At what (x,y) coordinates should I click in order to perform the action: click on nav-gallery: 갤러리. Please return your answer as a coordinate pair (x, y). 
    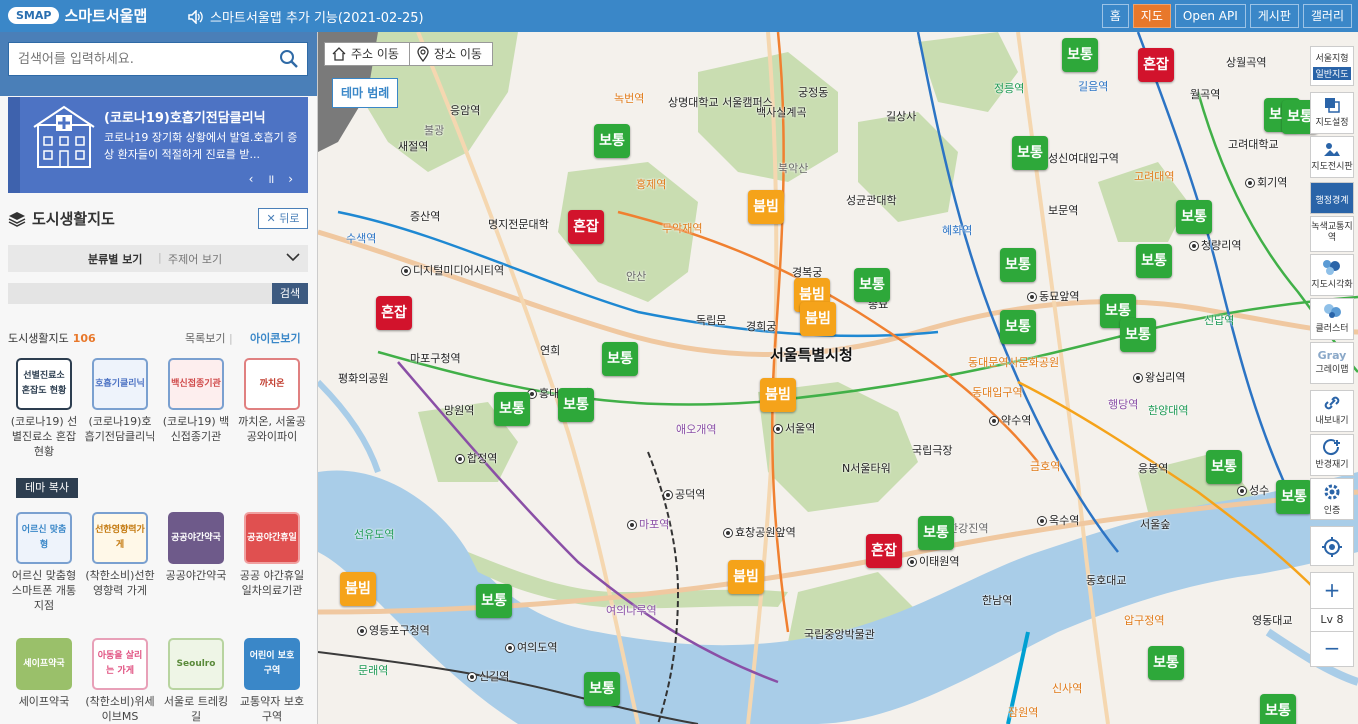
    Looking at the image, I should click on (1327, 16).